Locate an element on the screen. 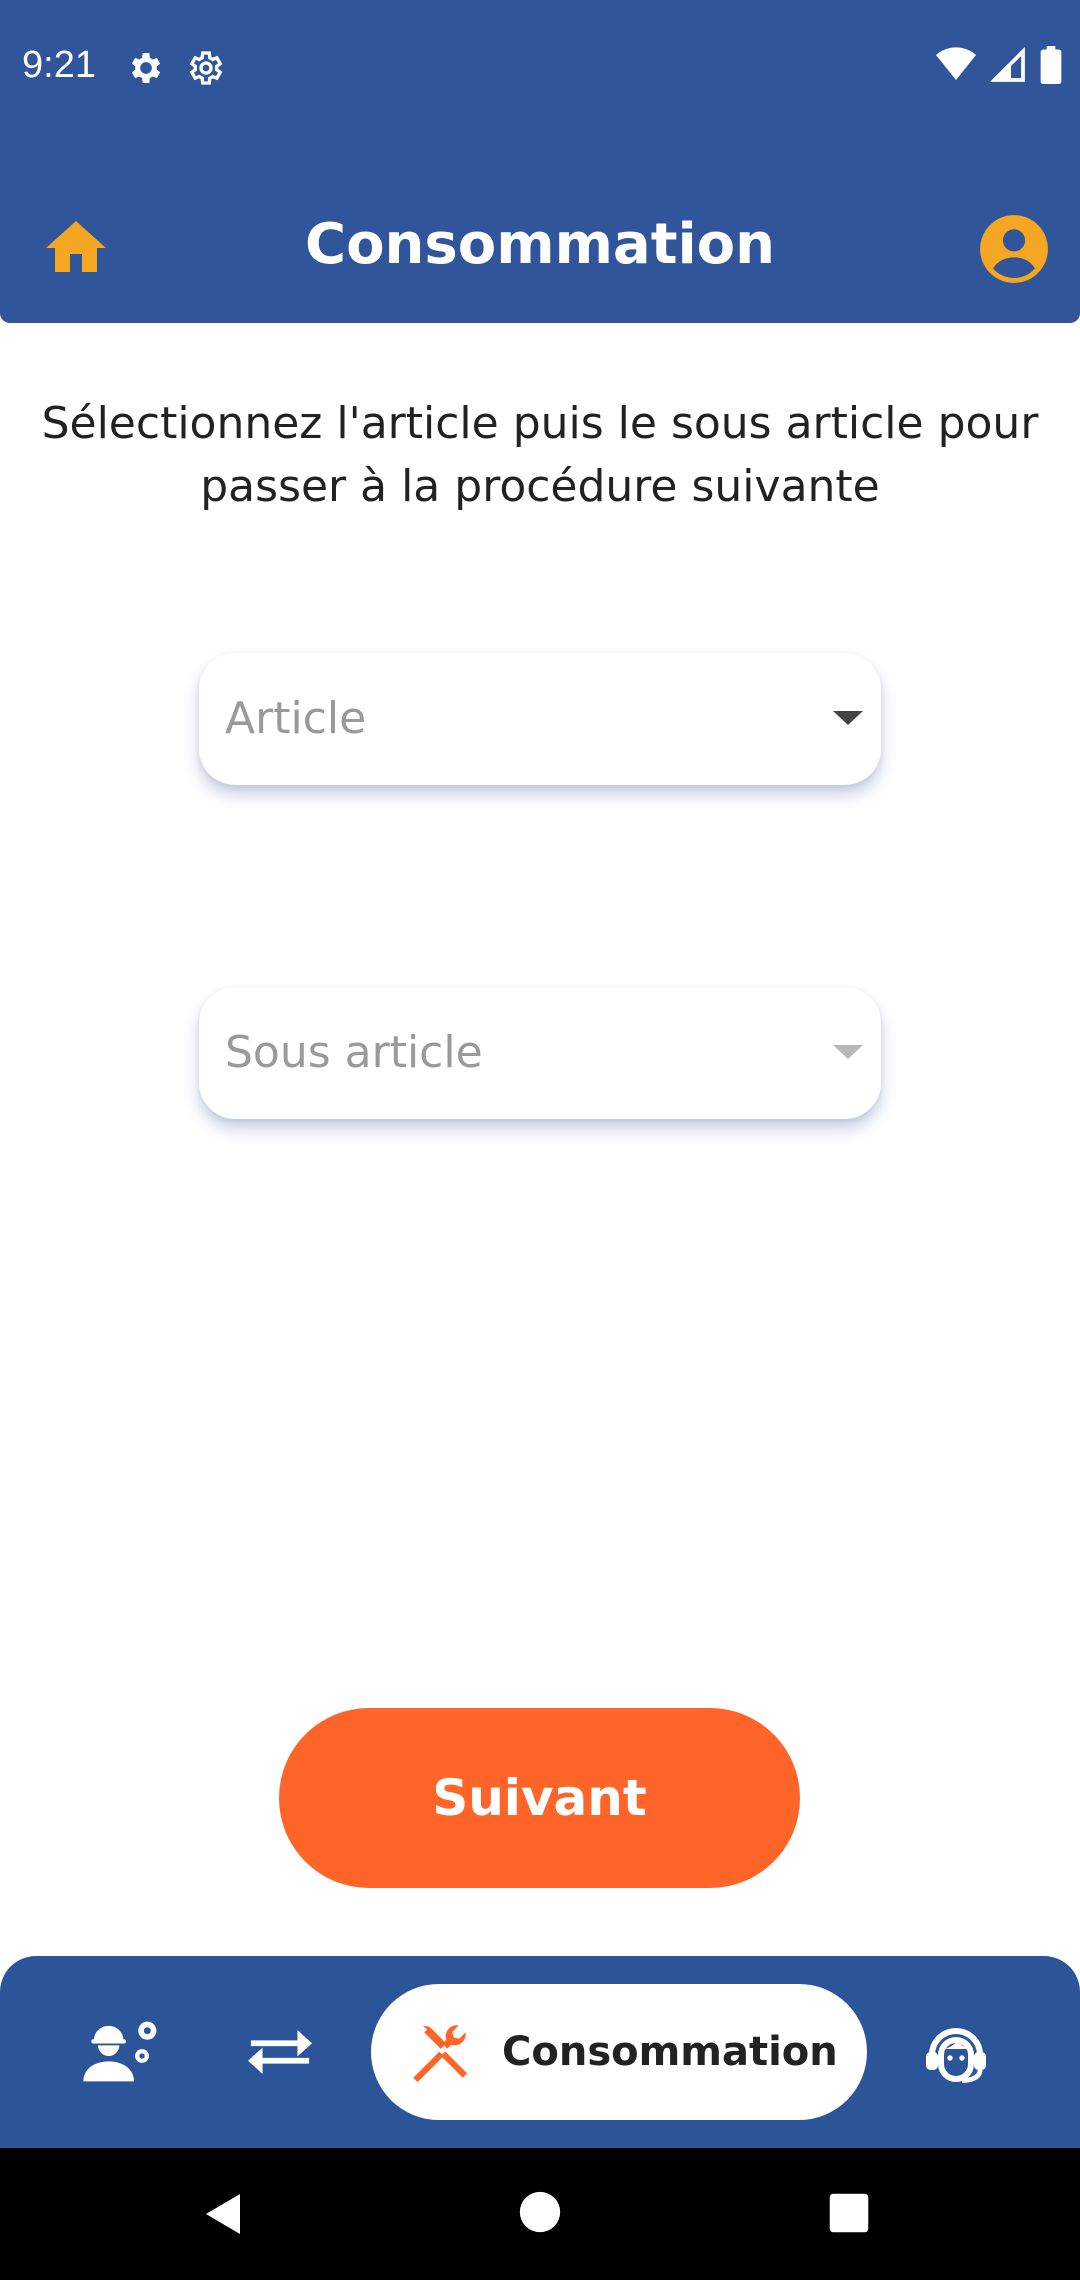 Image resolution: width=1080 pixels, height=2280 pixels. home-circle-icon is located at coordinates (540, 2212).